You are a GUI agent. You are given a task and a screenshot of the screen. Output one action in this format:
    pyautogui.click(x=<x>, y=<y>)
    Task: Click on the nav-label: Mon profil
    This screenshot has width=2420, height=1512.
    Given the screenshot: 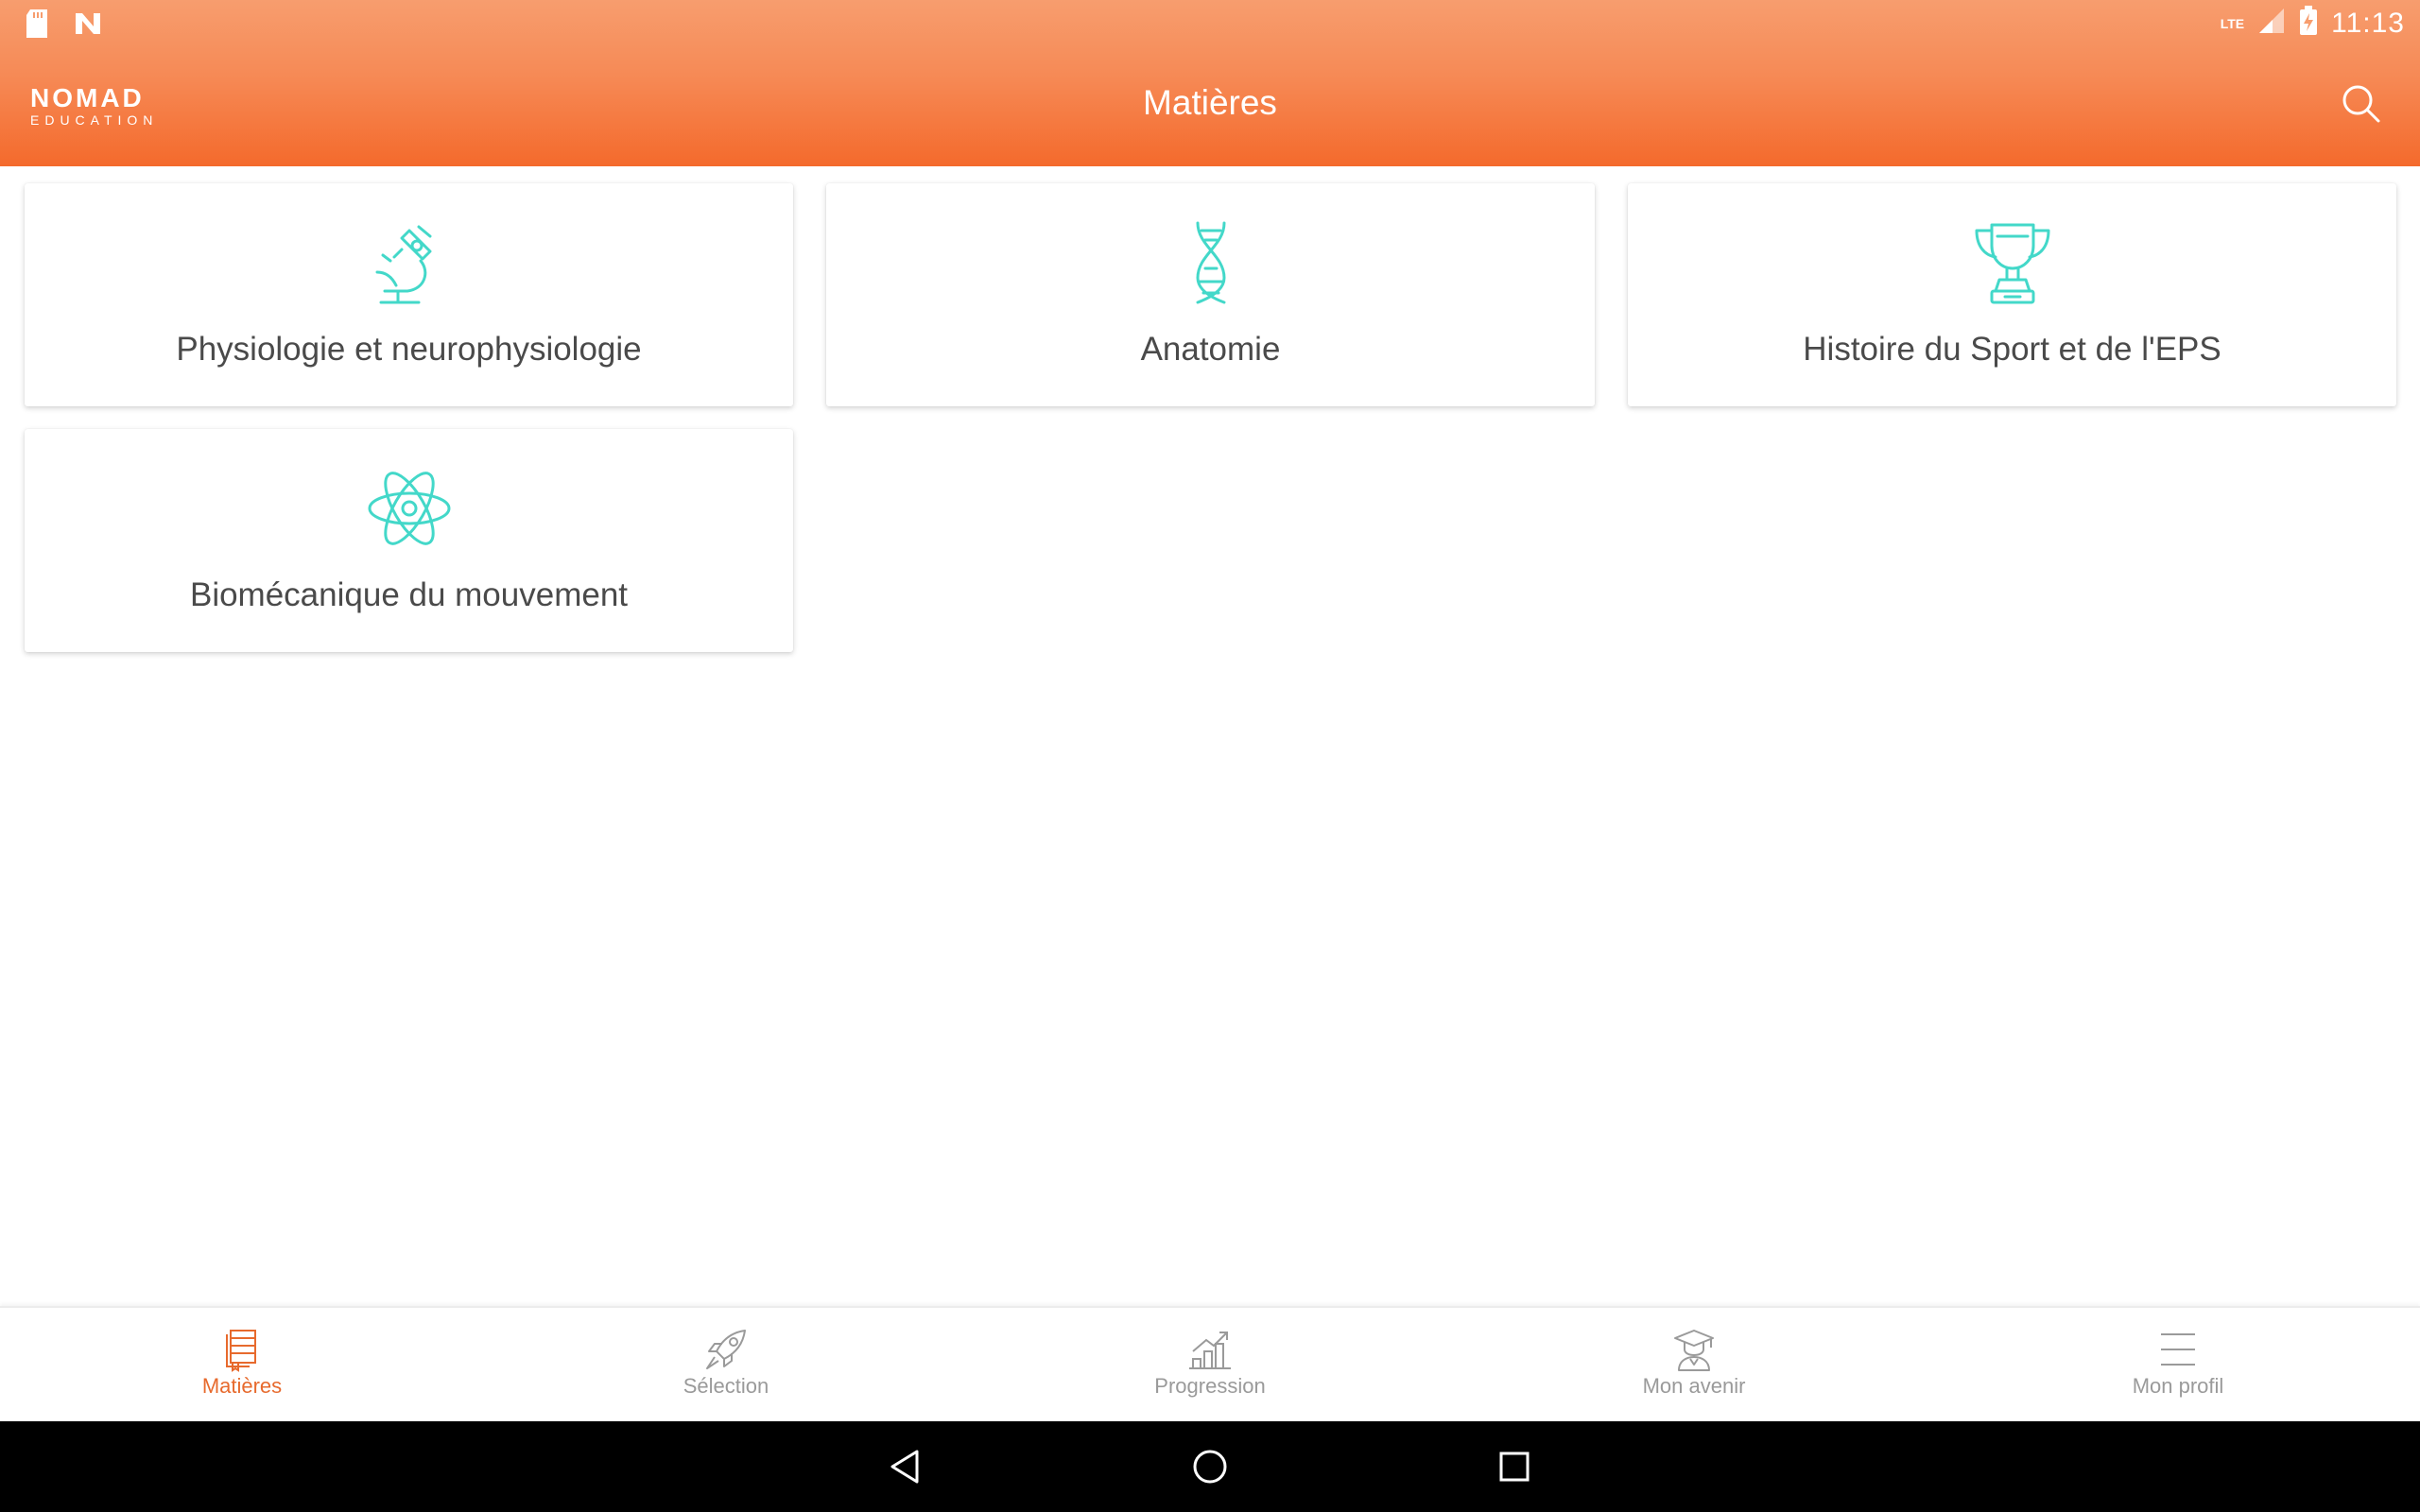 What is the action you would take?
    pyautogui.click(x=2178, y=1386)
    